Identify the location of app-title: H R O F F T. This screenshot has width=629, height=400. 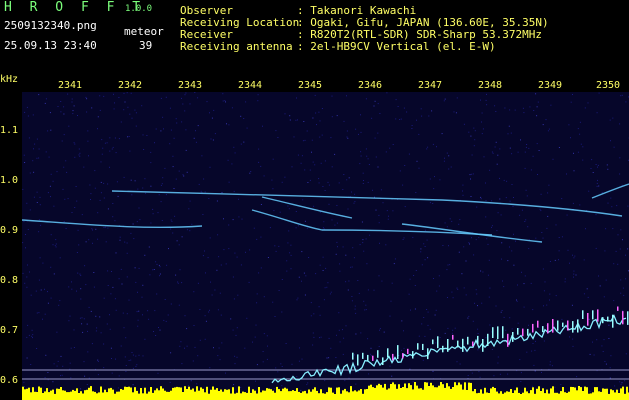
(75, 7).